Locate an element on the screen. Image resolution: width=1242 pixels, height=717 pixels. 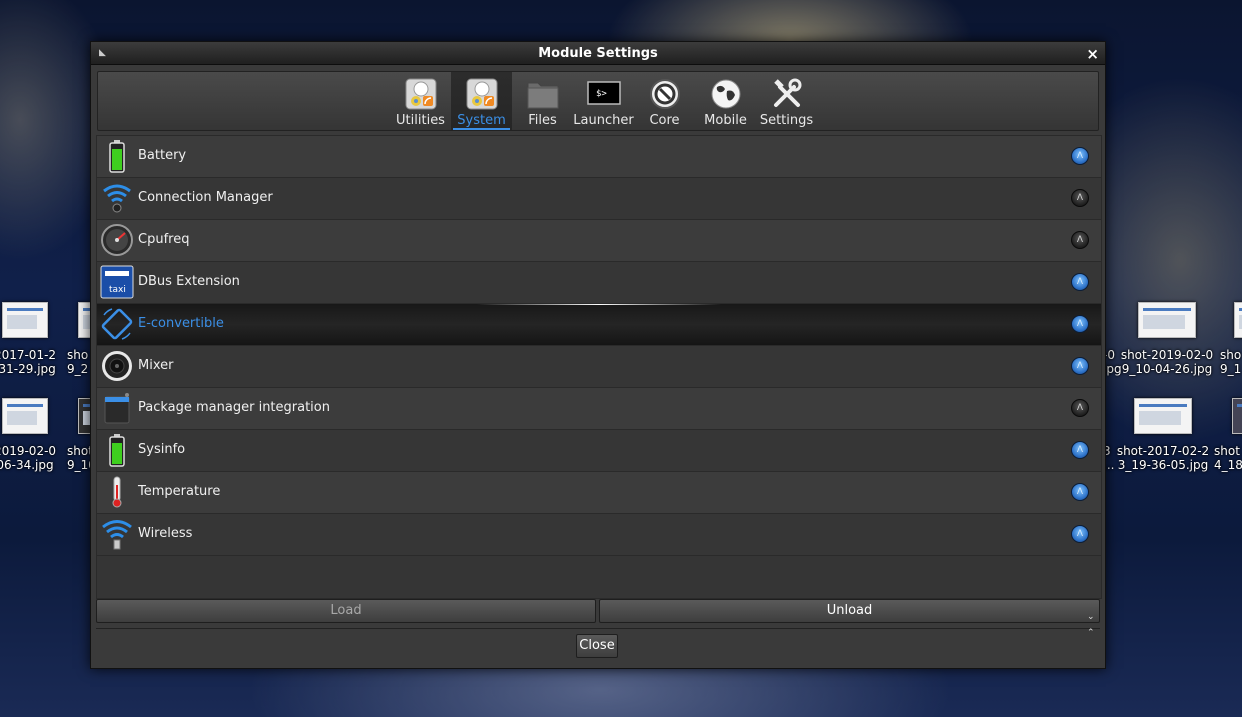
list-item-battery: Battery ᐱ is located at coordinates (599, 157).